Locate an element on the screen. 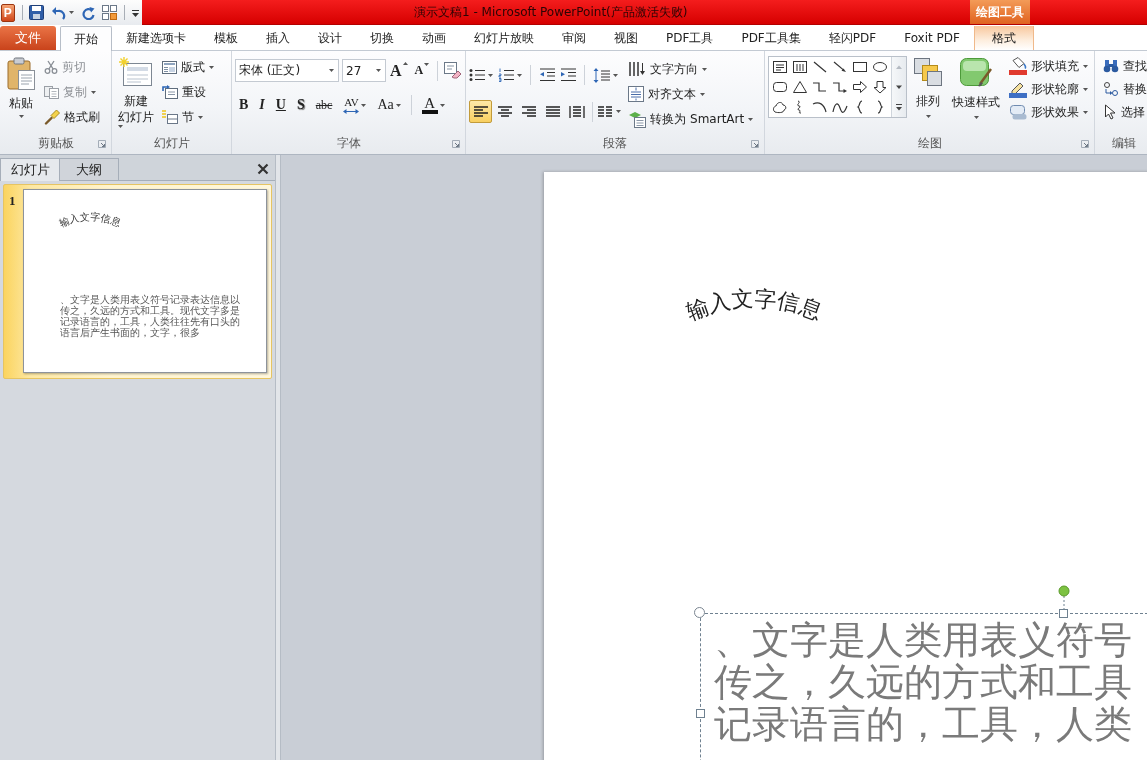  ribbon-tab: 新建选项卡 is located at coordinates (156, 38).